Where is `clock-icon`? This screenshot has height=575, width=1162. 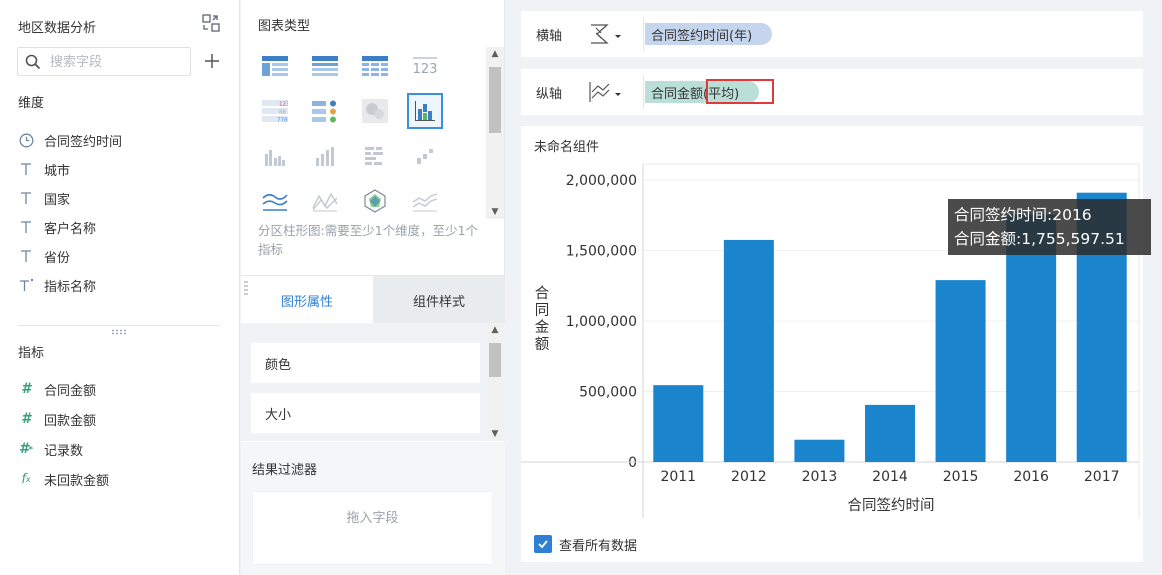
clock-icon is located at coordinates (26, 140).